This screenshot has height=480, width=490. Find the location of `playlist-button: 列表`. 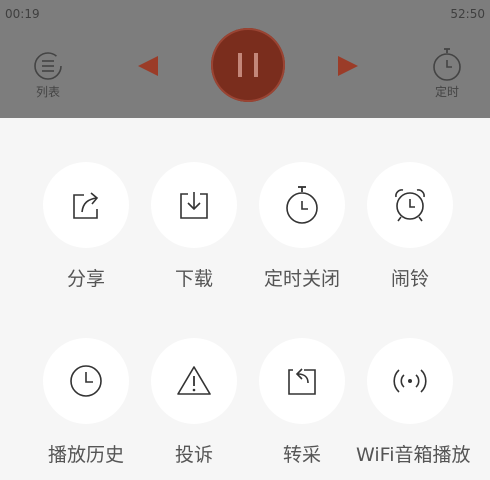

playlist-button: 列表 is located at coordinates (48, 75).